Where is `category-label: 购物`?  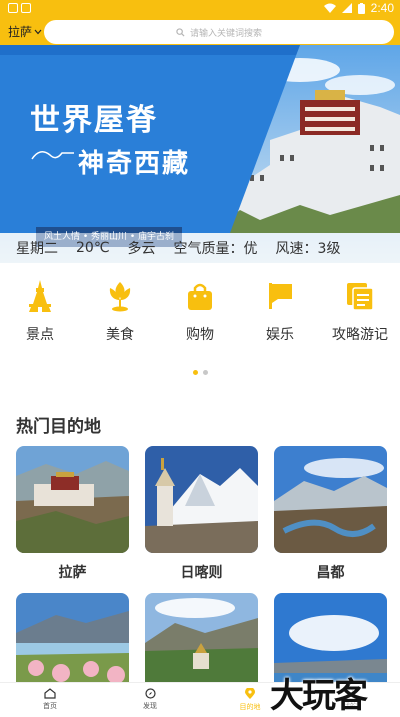 category-label: 购物 is located at coordinates (200, 335).